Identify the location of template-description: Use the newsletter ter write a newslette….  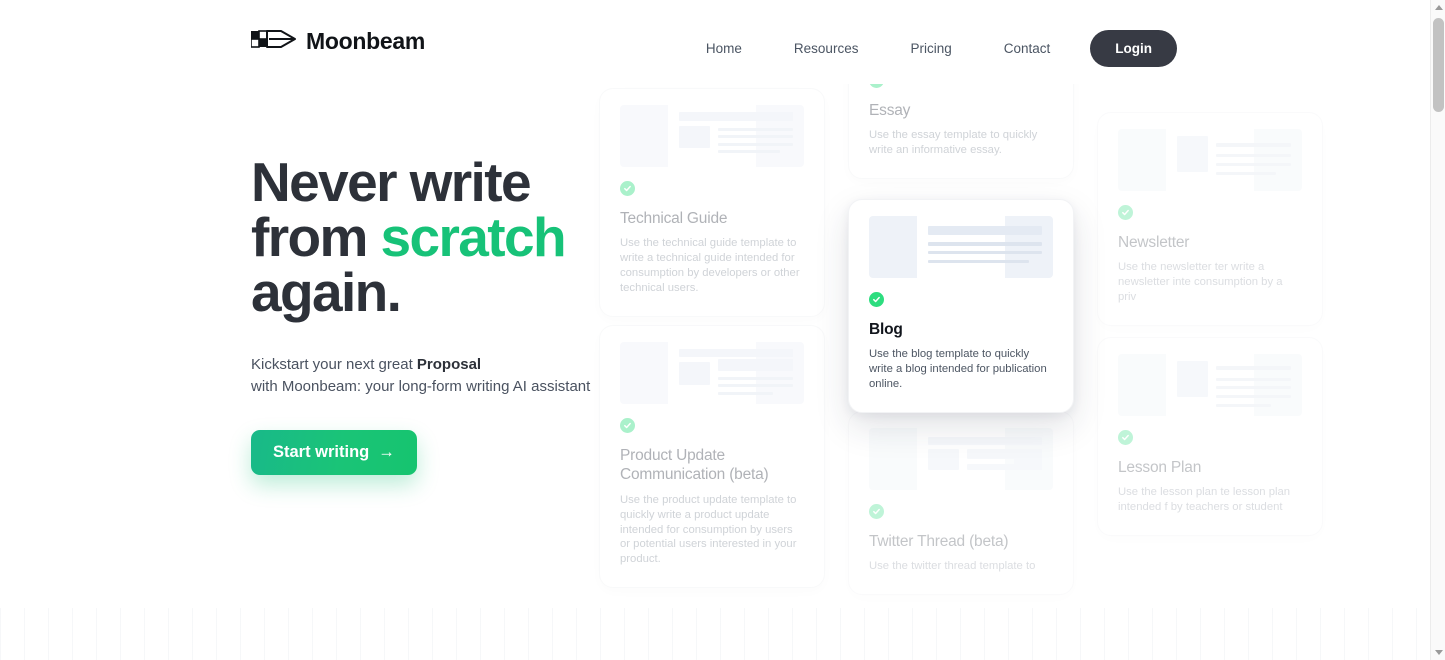
(1200, 282).